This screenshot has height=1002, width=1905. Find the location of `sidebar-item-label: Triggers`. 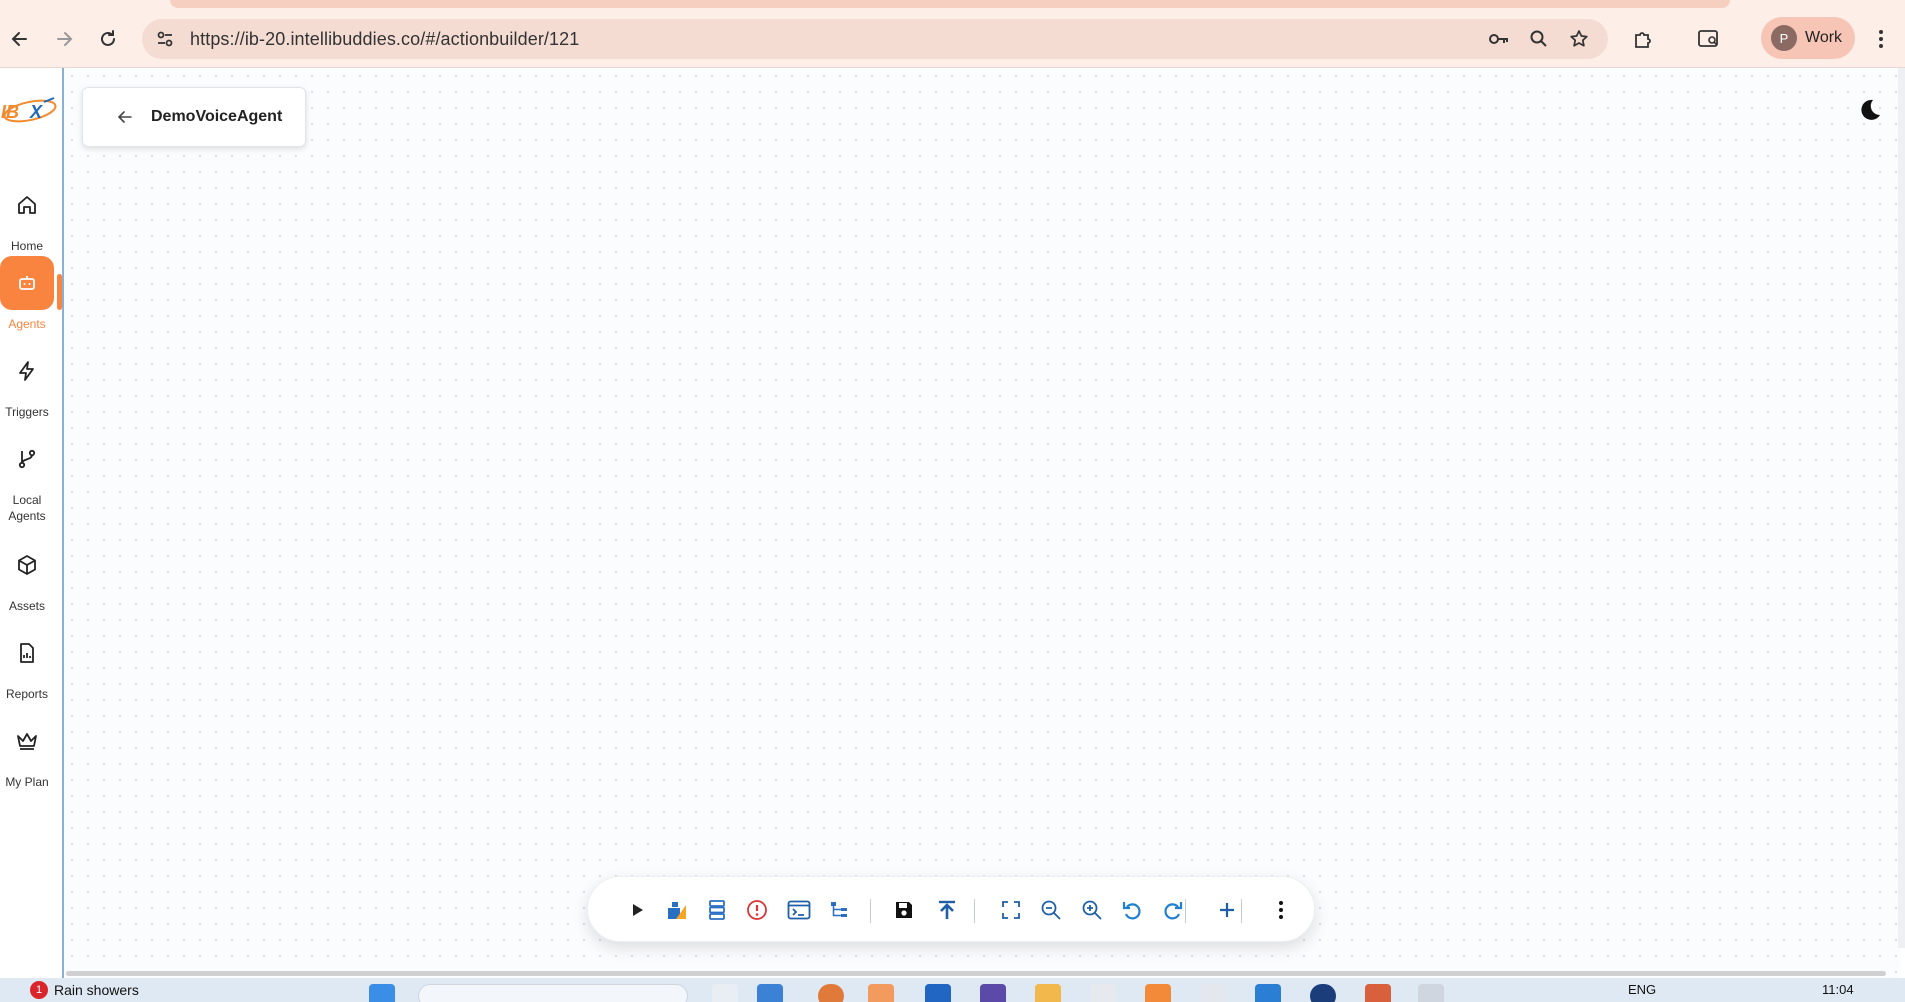

sidebar-item-label: Triggers is located at coordinates (27, 412).